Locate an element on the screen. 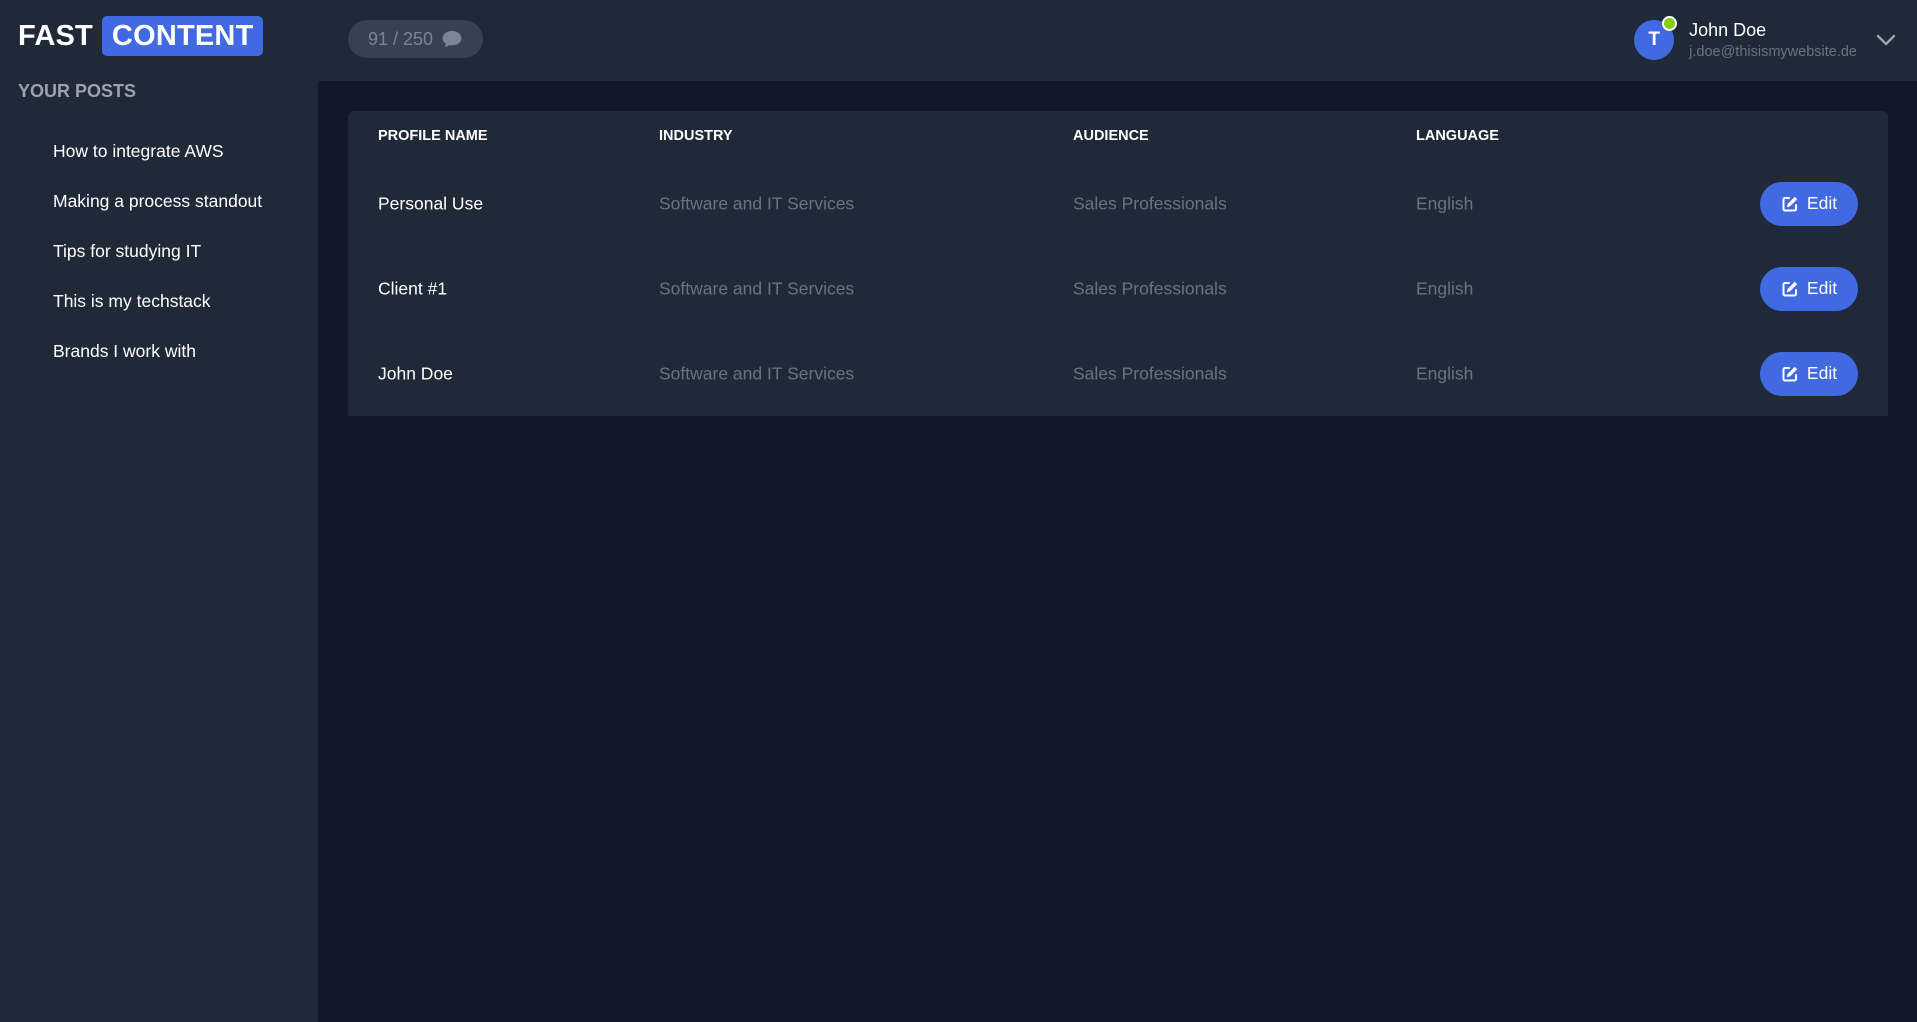 The width and height of the screenshot is (1917, 1022). user-menu: T John Doe j.doe@thisismywebsite.de is located at coordinates (1765, 40).